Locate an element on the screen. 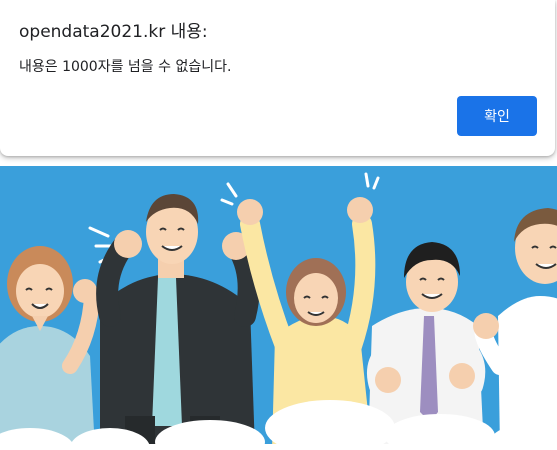  dialog-title: opendata2021.kr 내용: is located at coordinates (113, 32).